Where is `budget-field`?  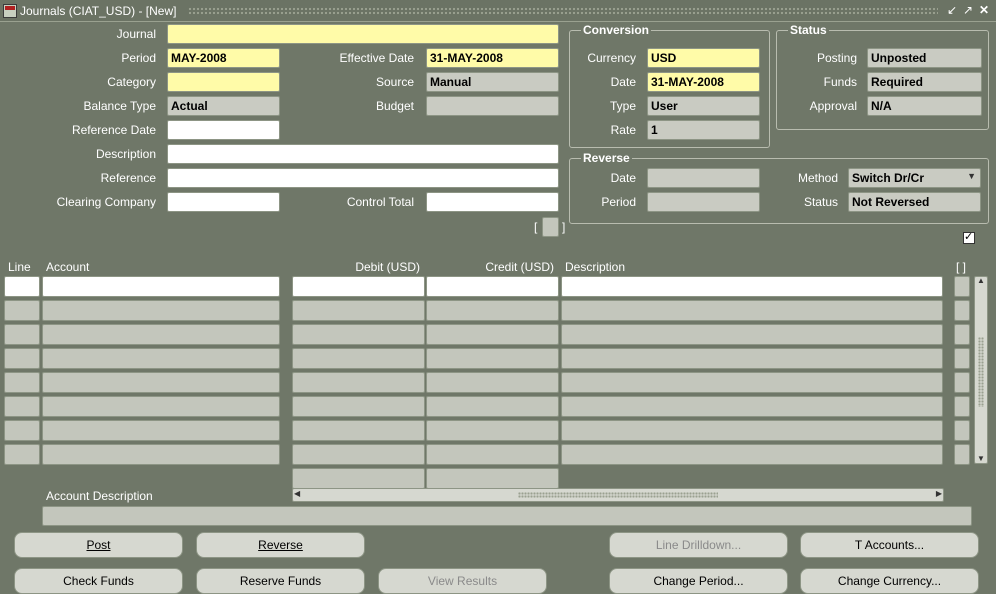
budget-field is located at coordinates (492, 106).